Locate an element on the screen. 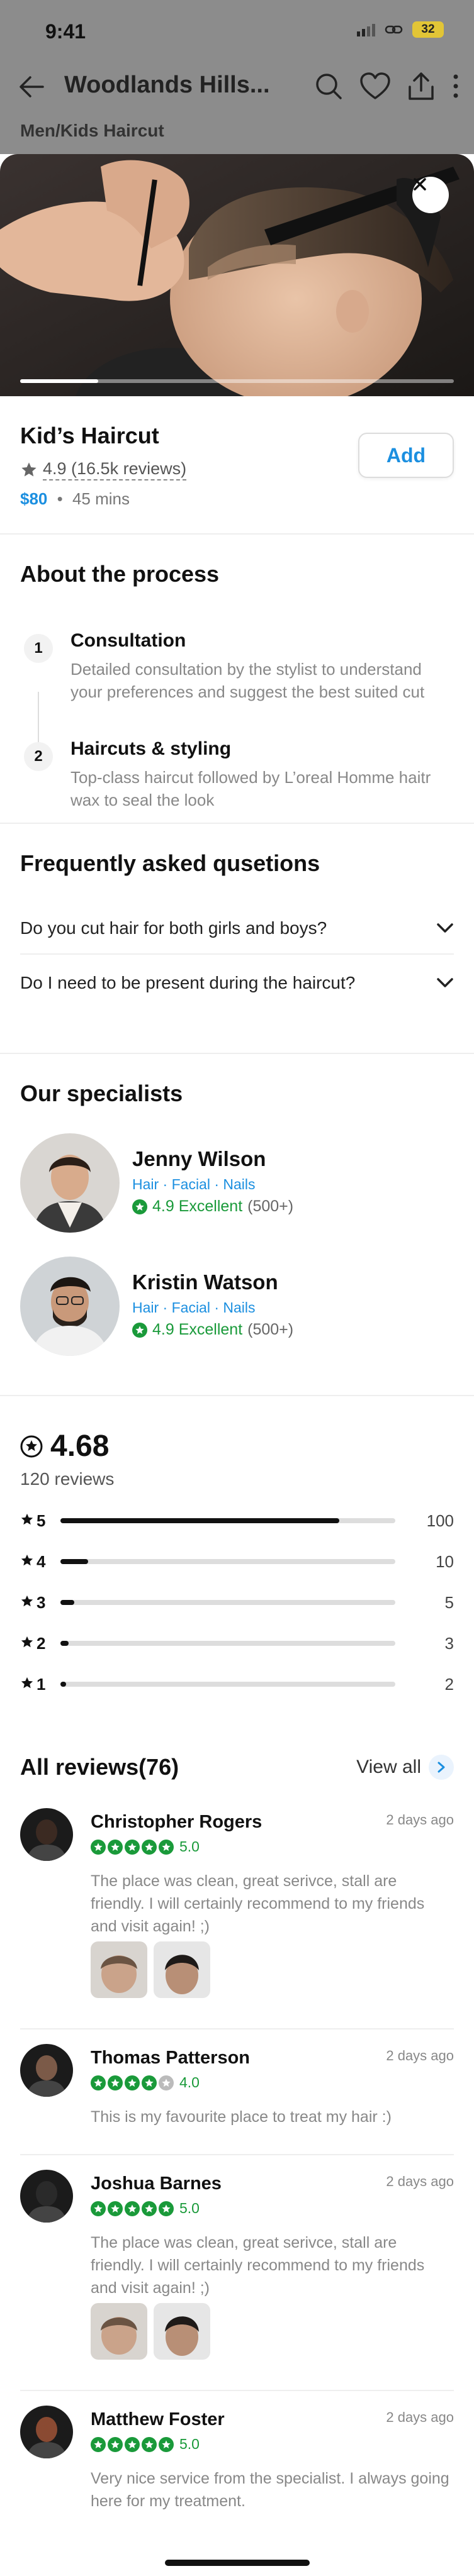 The image size is (474, 2576). status-icons: 32 is located at coordinates (400, 29).